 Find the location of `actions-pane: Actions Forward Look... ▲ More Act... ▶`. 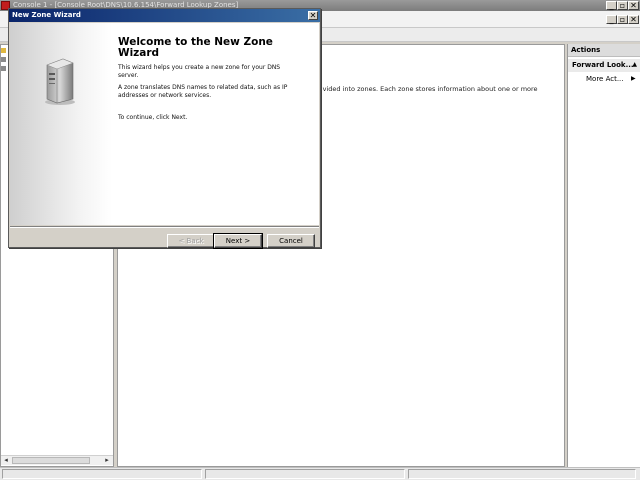

actions-pane: Actions Forward Look... ▲ More Act... ▶ is located at coordinates (603, 255).